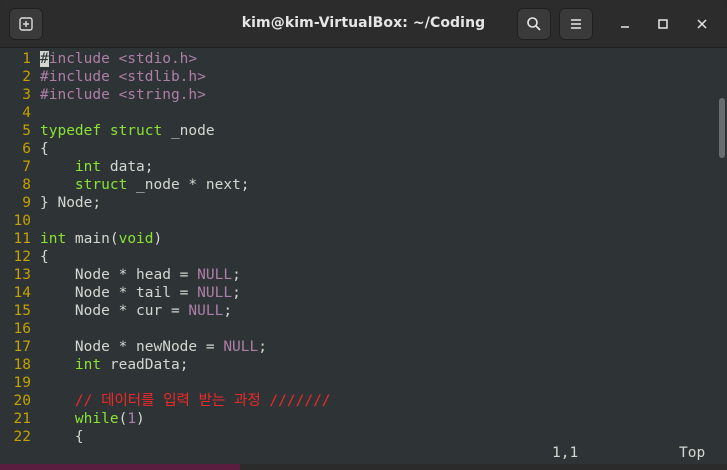 The image size is (727, 470). What do you see at coordinates (22, 257) in the screenshot?
I see `line-number: 12` at bounding box center [22, 257].